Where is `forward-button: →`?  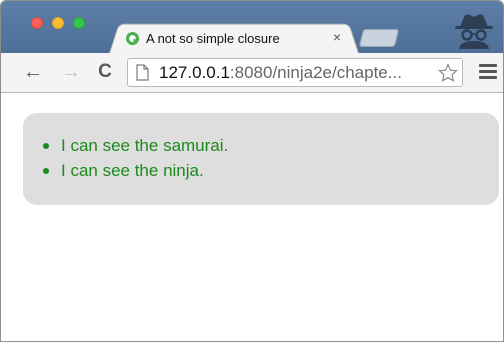 forward-button: → is located at coordinates (71, 72).